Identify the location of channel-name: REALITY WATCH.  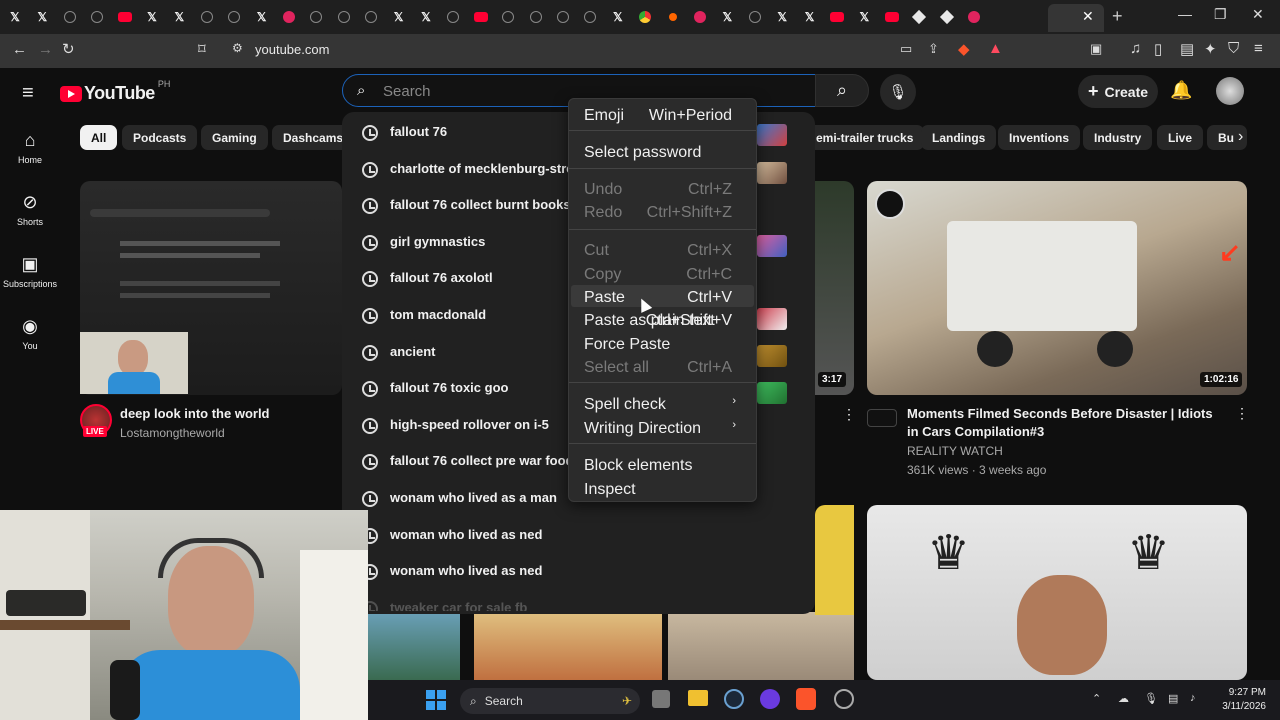
(955, 451).